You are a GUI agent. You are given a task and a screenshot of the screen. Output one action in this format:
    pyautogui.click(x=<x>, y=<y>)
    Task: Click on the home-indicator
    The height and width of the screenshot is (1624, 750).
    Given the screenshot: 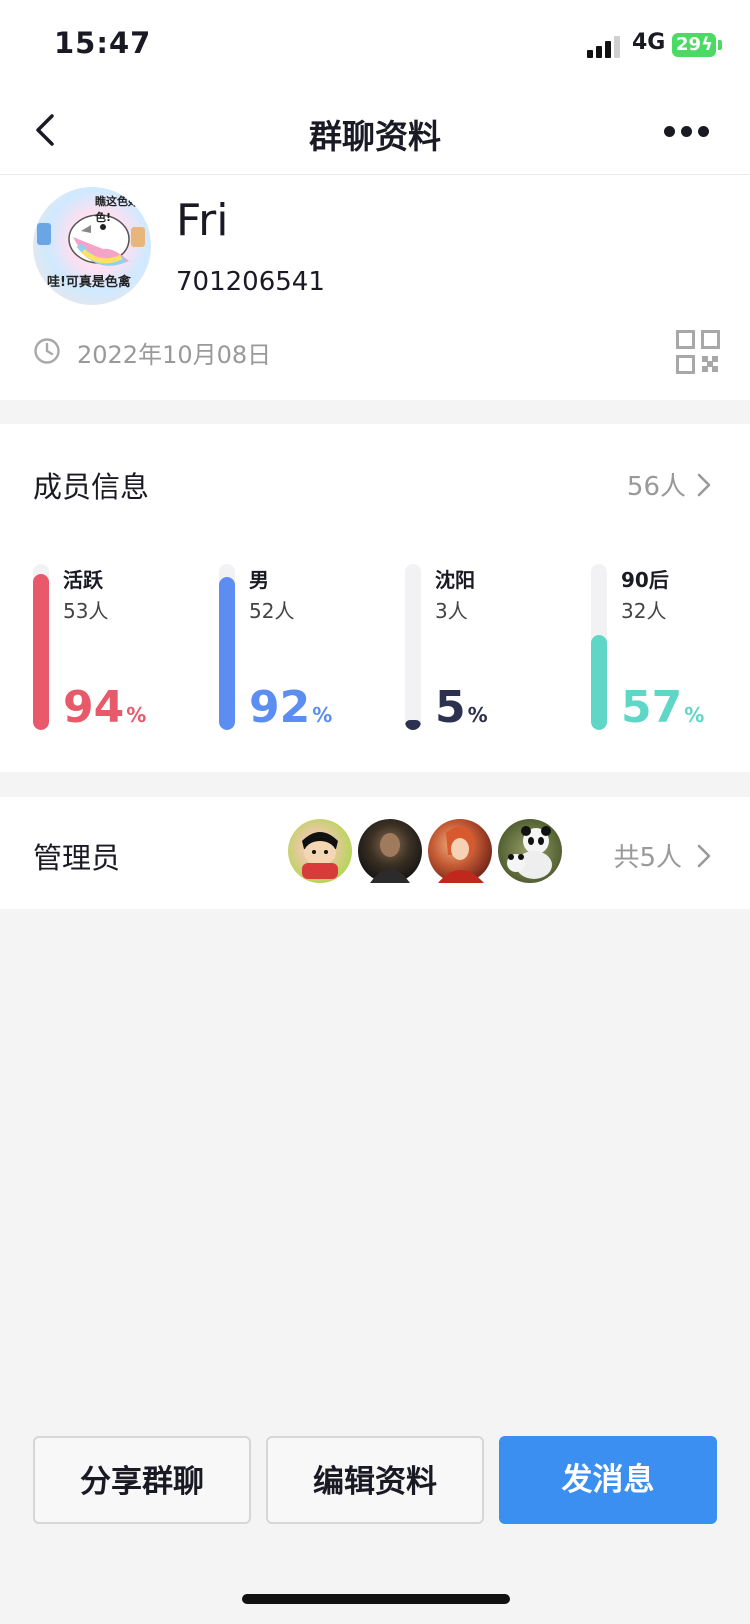 What is the action you would take?
    pyautogui.click(x=376, y=1599)
    